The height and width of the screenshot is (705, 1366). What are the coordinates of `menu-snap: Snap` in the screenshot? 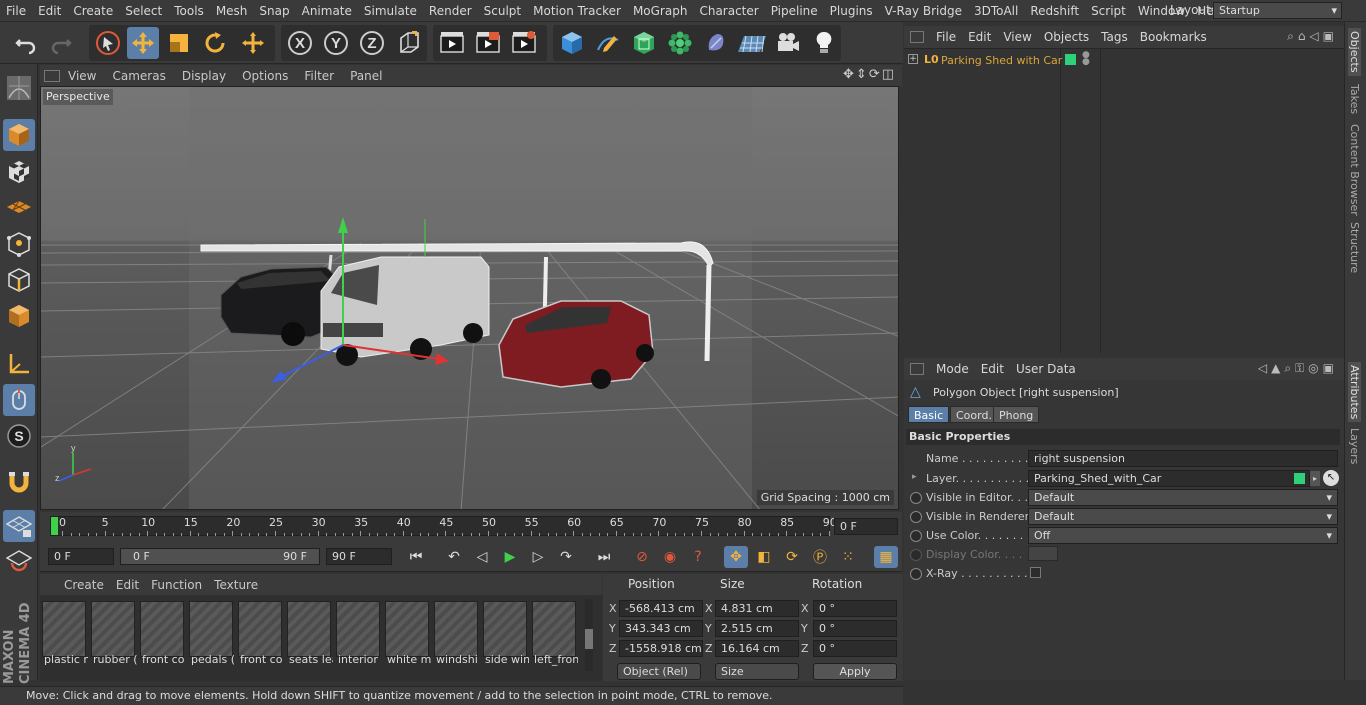 It's located at (274, 11).